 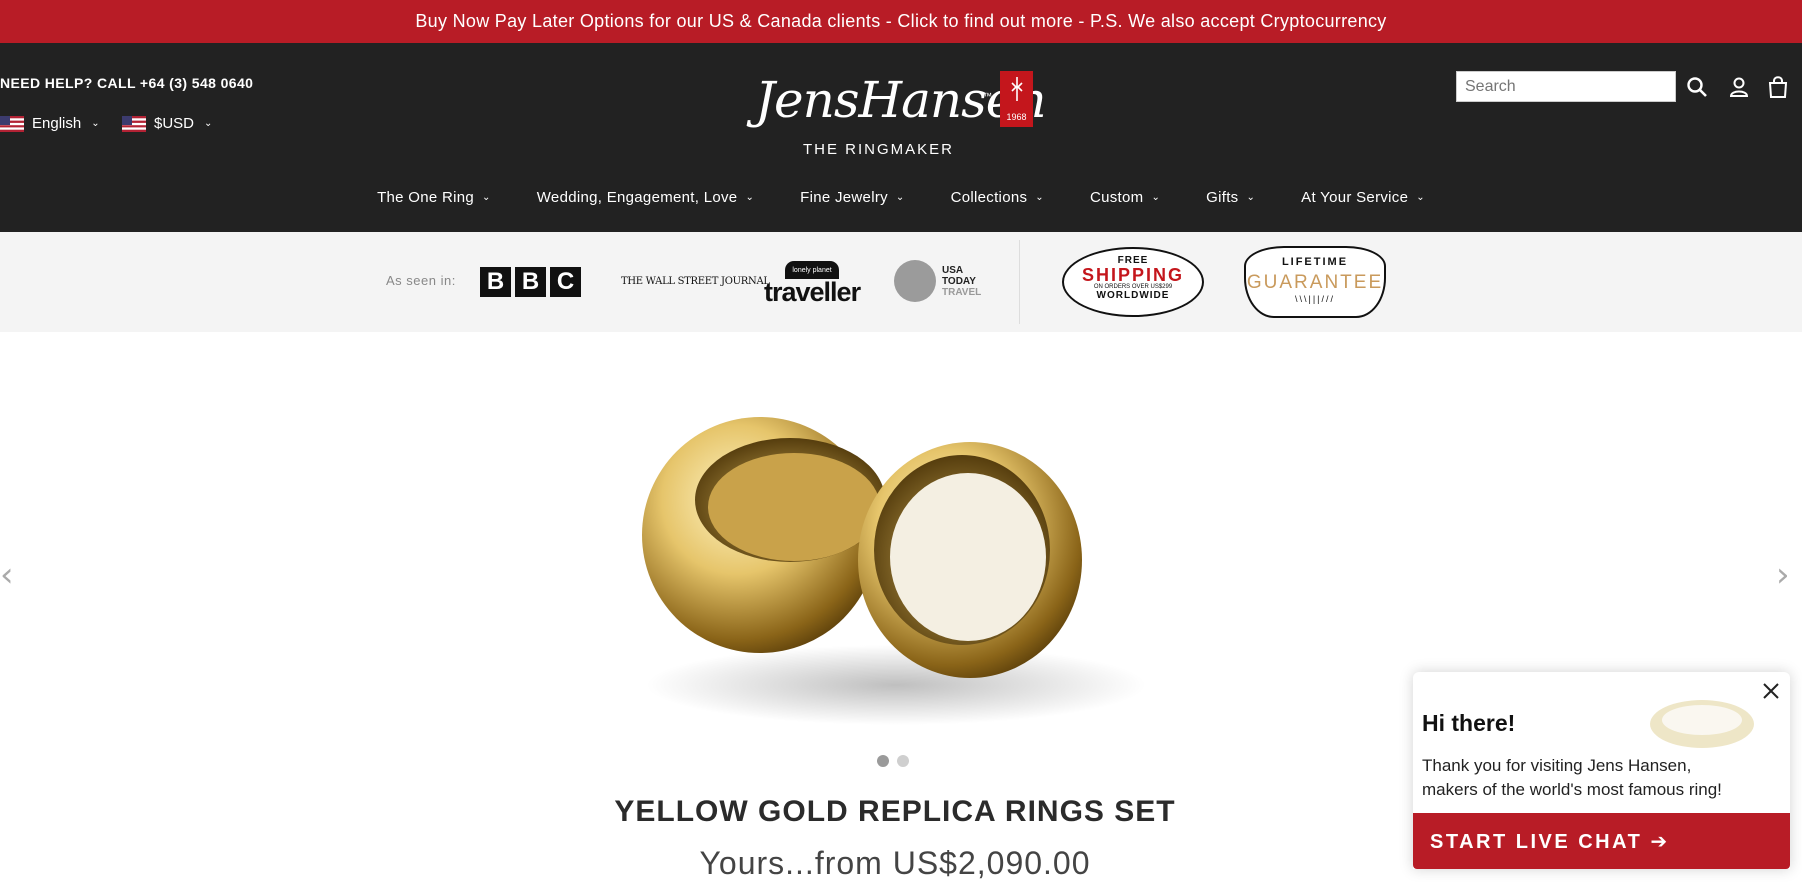 I want to click on lonely-planet-wordmark: traveller, so click(x=812, y=292).